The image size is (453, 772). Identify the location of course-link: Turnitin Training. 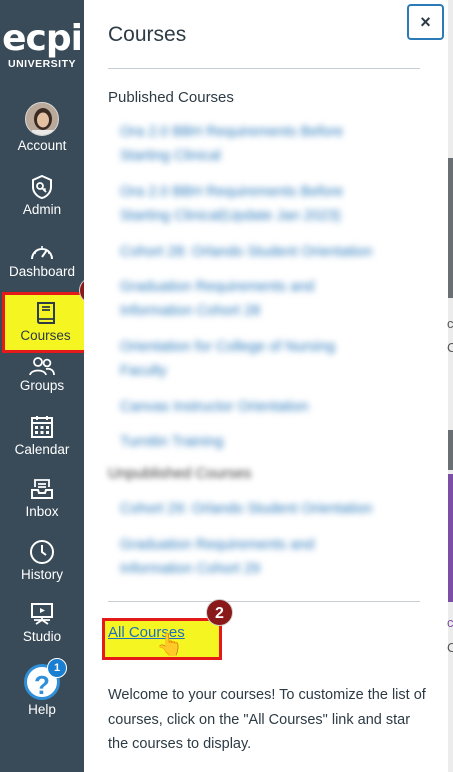
(255, 442).